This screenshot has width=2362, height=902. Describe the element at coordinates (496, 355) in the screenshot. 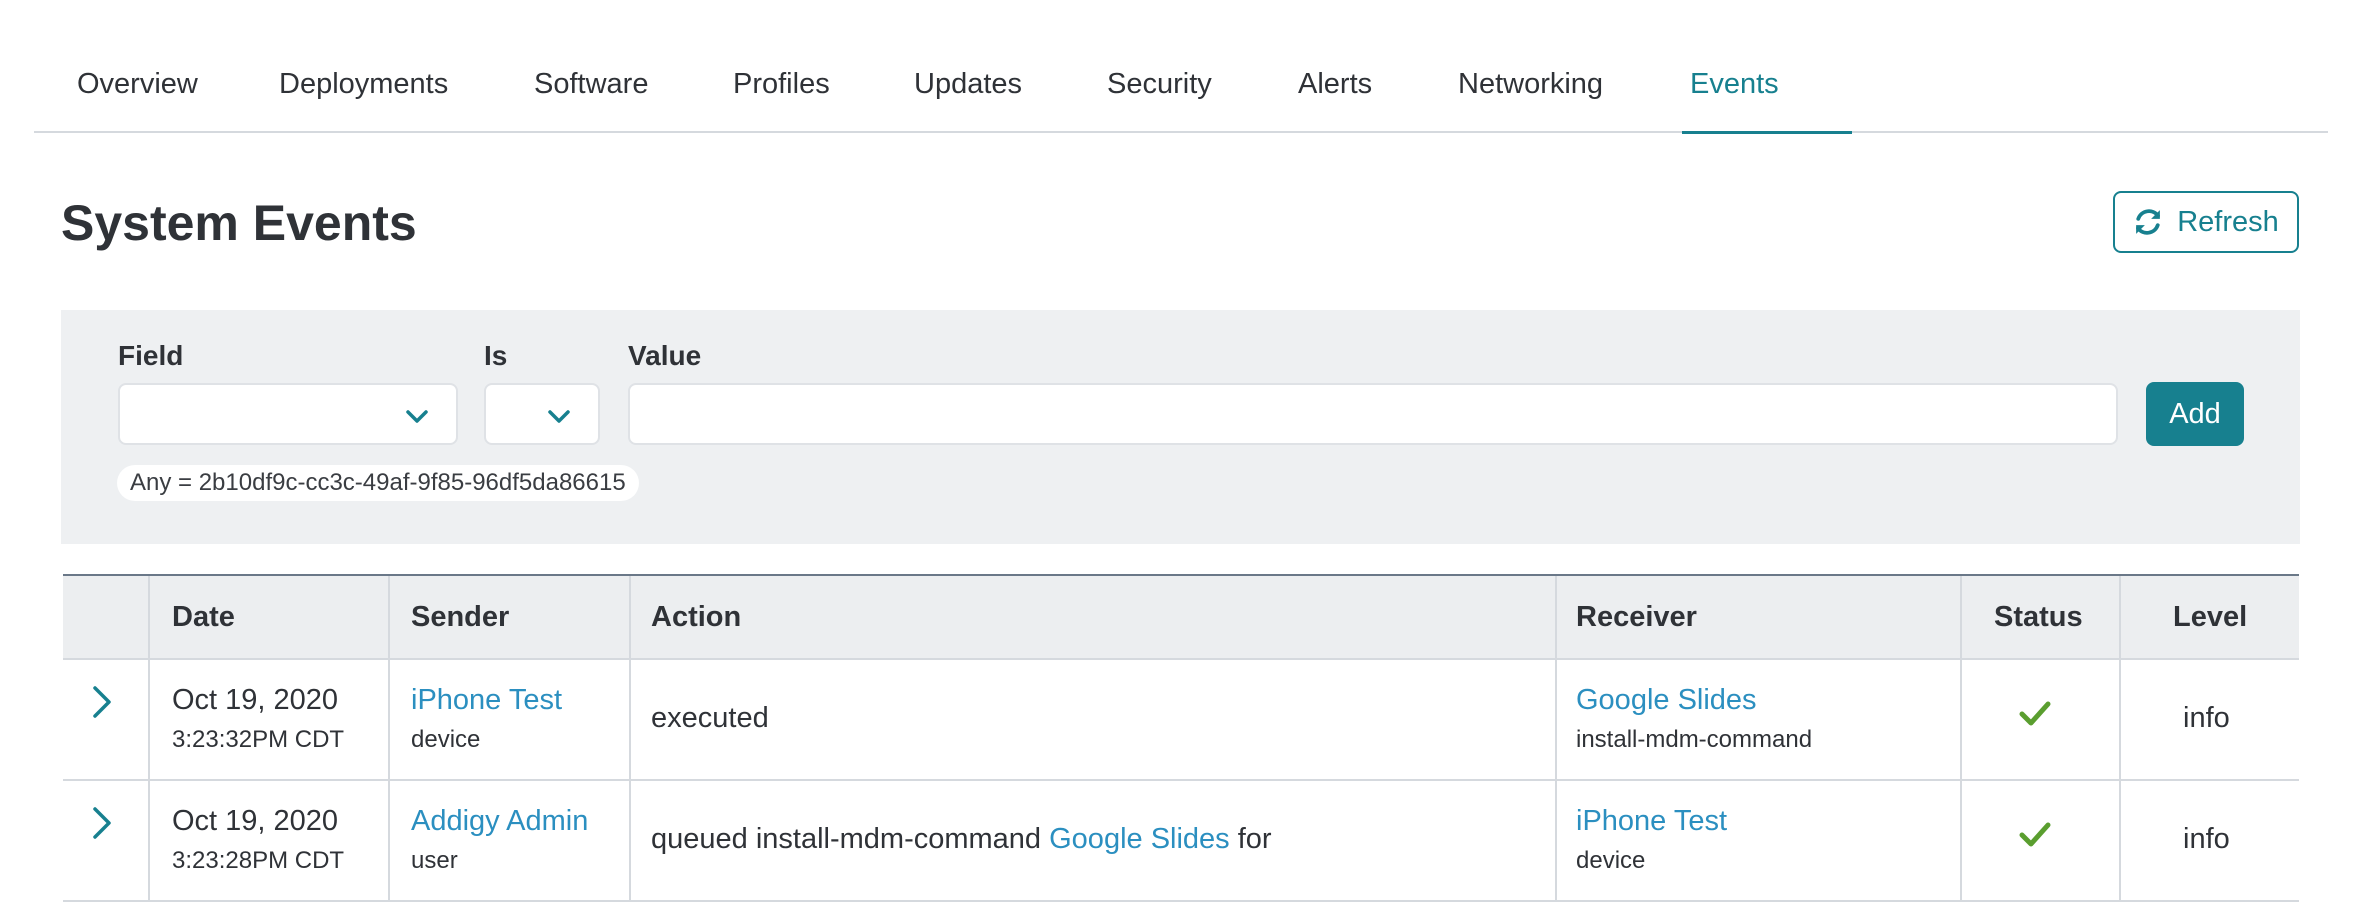

I see `is-label: Is` at that location.